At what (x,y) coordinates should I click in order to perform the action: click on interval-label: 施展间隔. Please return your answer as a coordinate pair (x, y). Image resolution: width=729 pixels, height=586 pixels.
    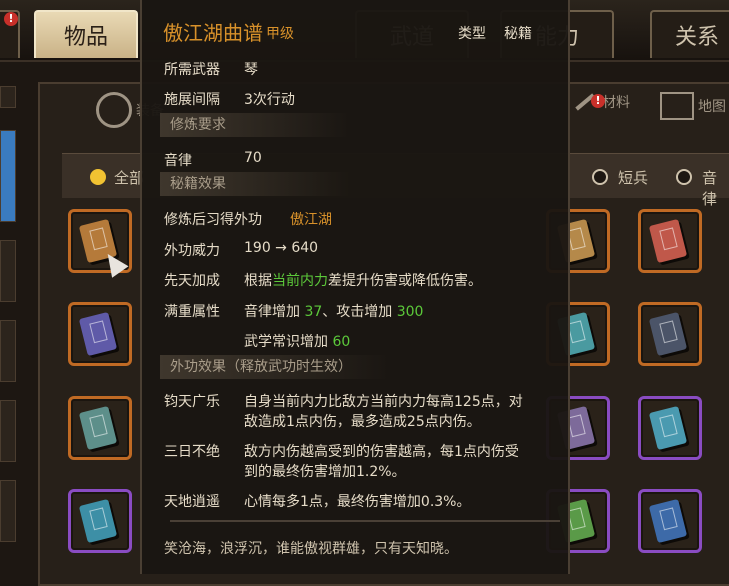
    Looking at the image, I should click on (192, 100).